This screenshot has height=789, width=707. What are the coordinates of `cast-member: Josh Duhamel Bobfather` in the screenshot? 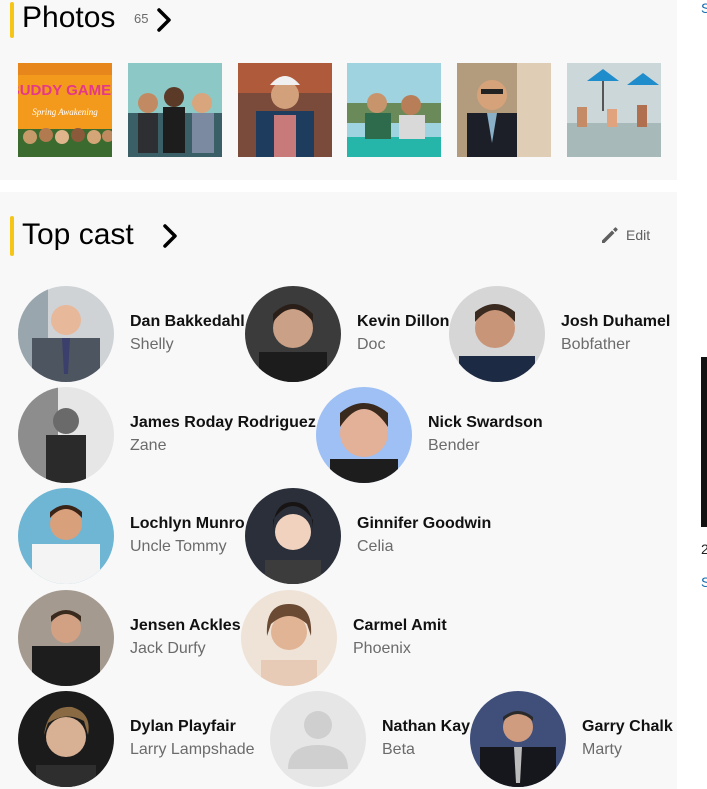 It's located at (559, 334).